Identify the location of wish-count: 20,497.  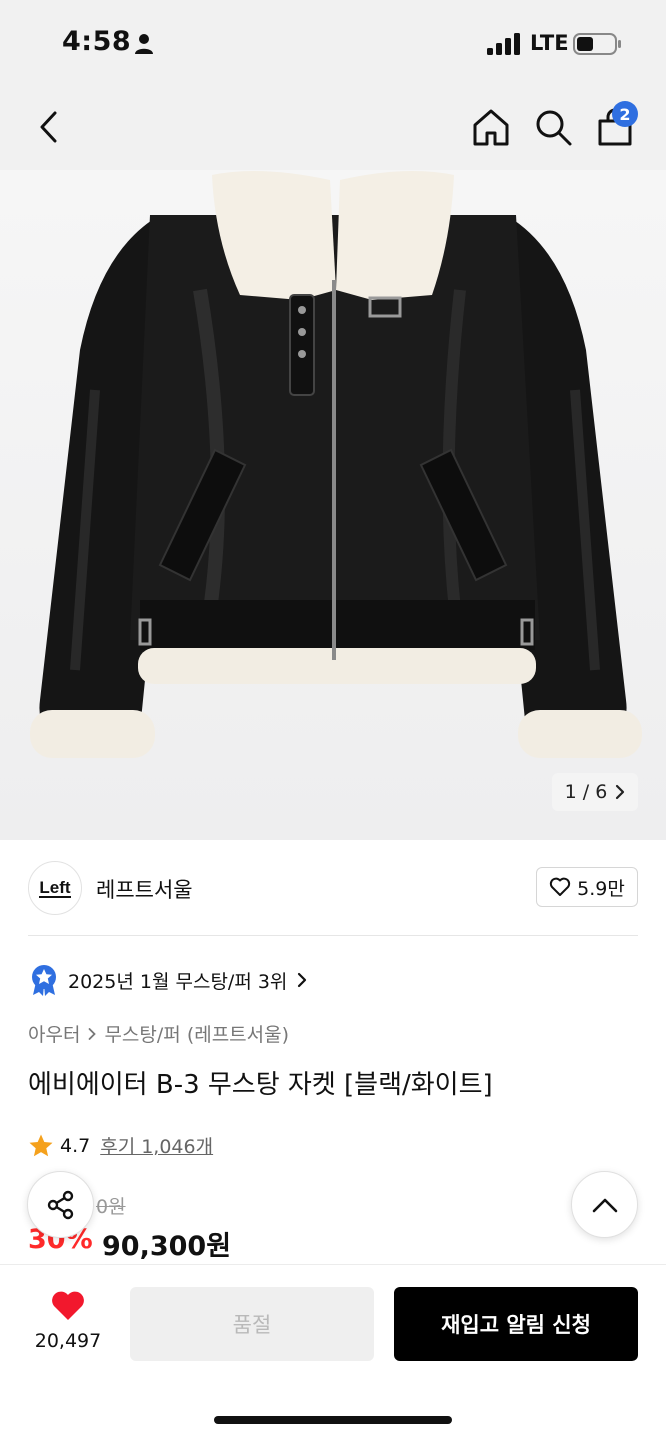
(68, 1341).